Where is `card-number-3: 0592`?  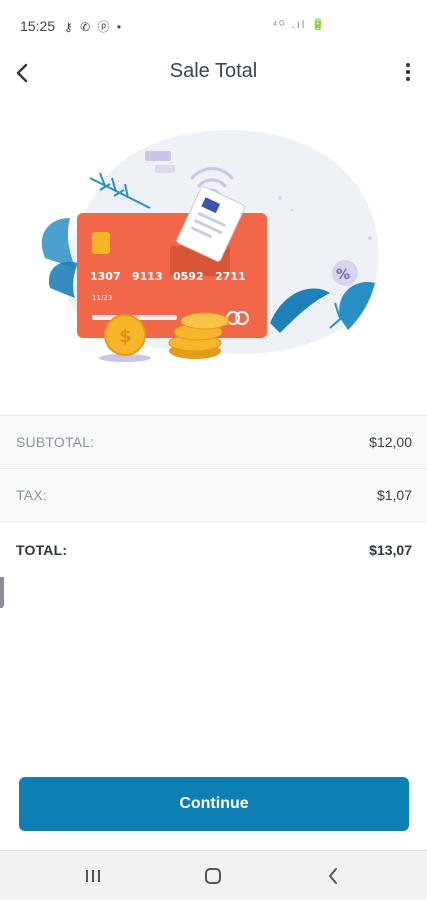 card-number-3: 0592 is located at coordinates (188, 276).